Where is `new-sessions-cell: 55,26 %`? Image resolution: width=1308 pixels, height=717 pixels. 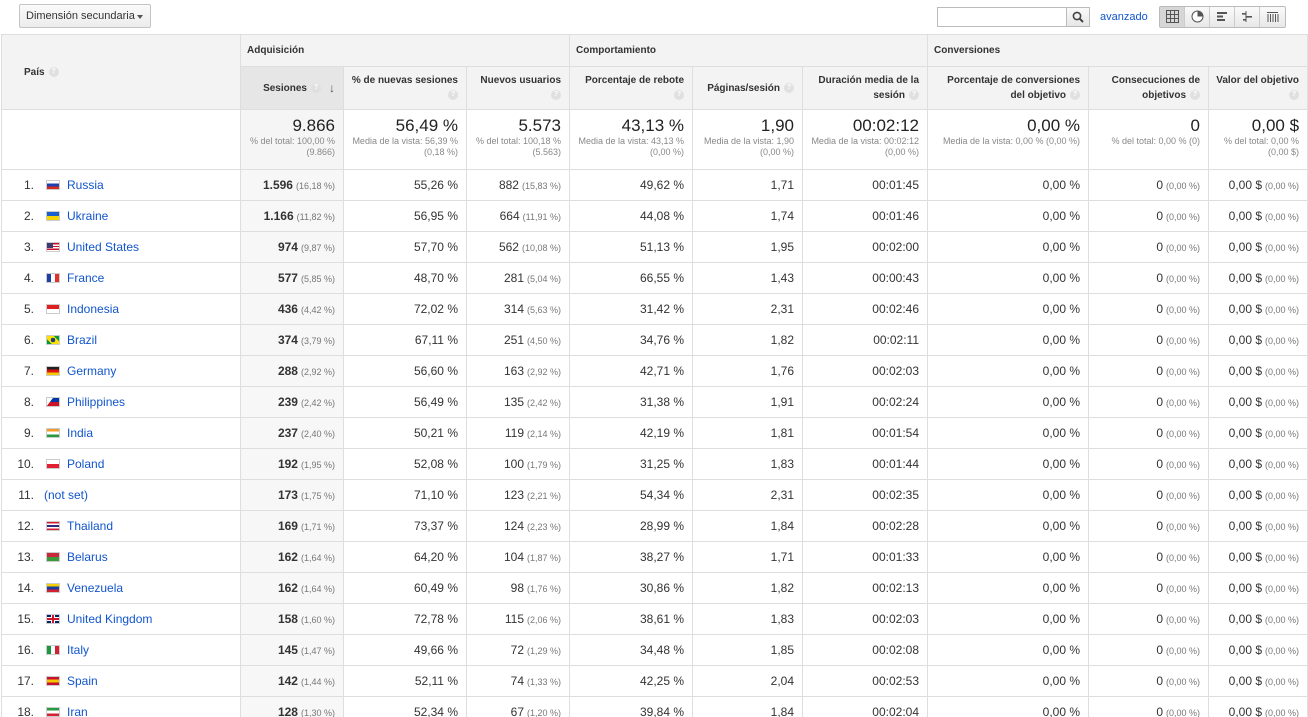
new-sessions-cell: 55,26 % is located at coordinates (405, 185).